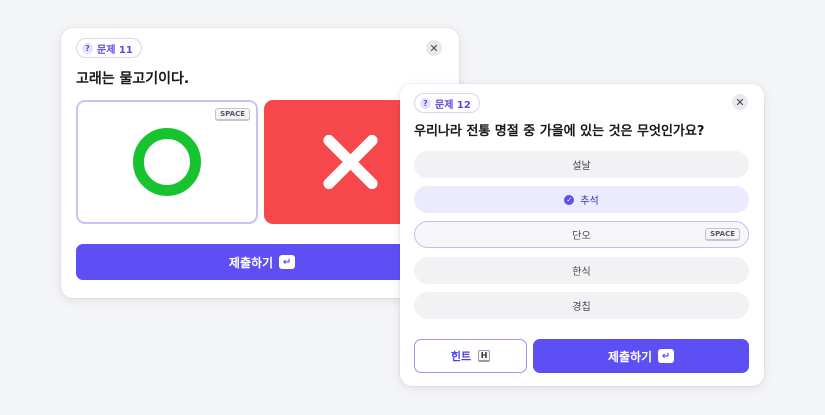 The width and height of the screenshot is (825, 415). I want to click on question-text: 고래는 물고기이다., so click(133, 79).